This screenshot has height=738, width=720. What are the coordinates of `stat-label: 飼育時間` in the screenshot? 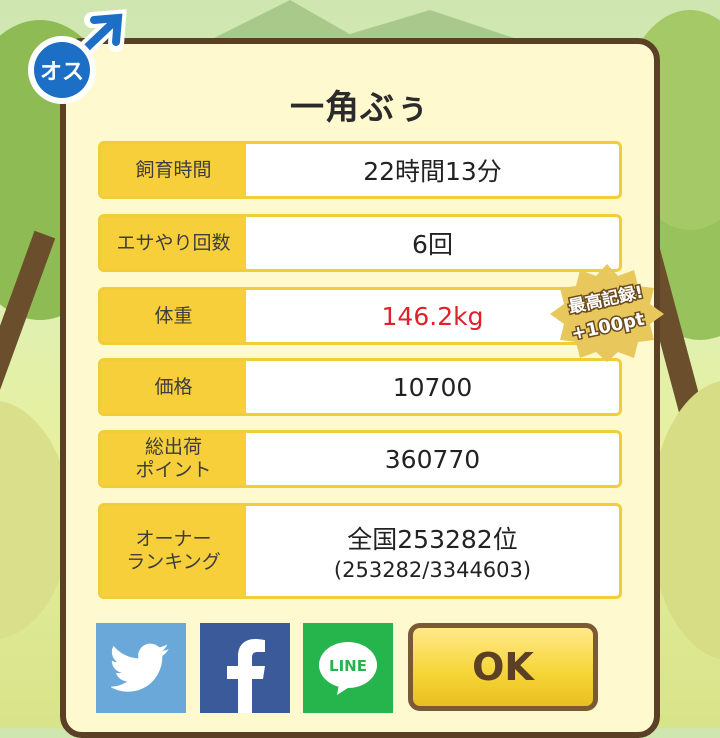 It's located at (173, 170).